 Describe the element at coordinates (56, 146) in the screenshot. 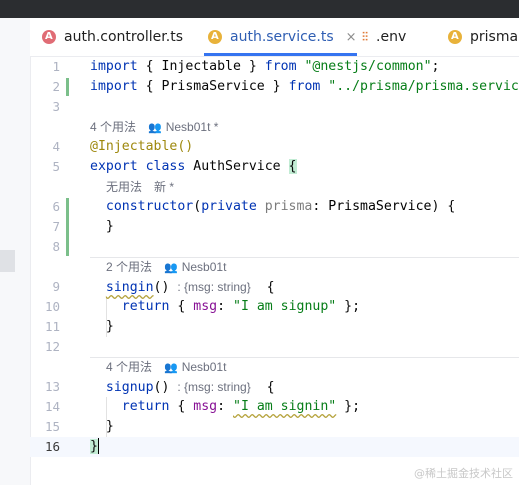

I see `line-number: 4` at that location.